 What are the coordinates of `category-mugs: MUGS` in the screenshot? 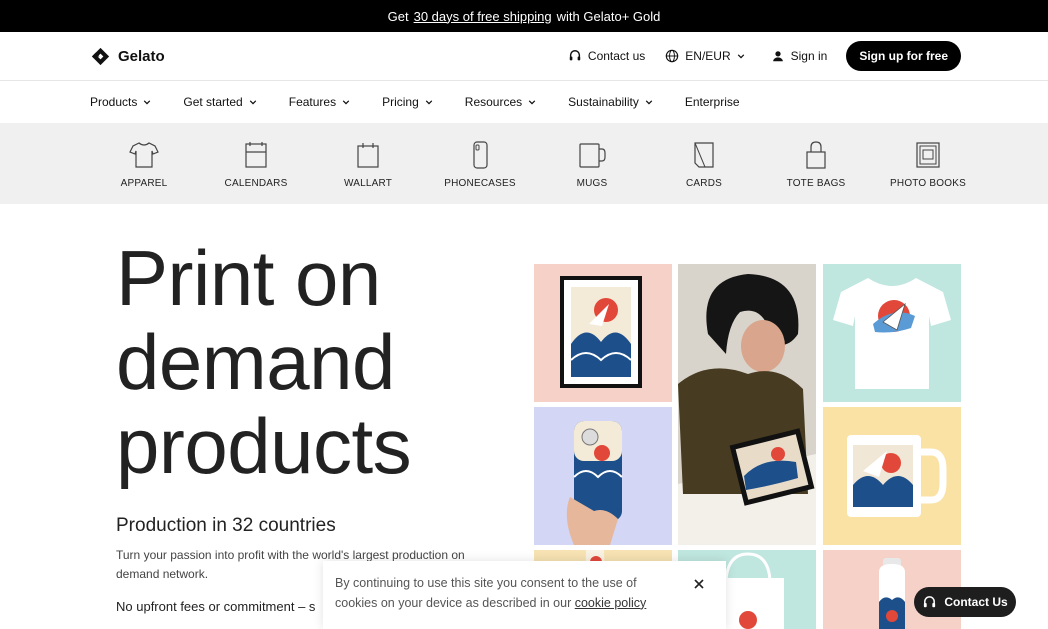 It's located at (592, 156).